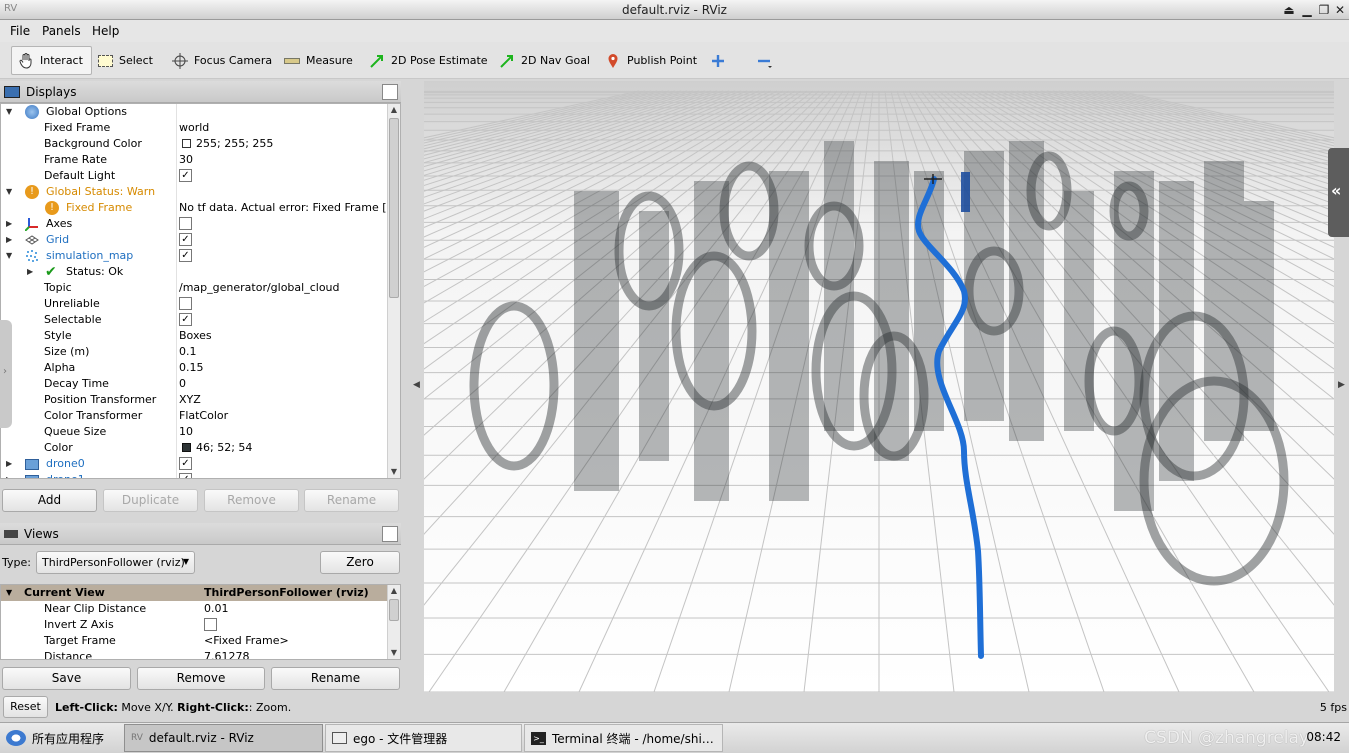 The height and width of the screenshot is (753, 1349). Describe the element at coordinates (1340, 10) in the screenshot. I see `close-icon: ✕` at that location.